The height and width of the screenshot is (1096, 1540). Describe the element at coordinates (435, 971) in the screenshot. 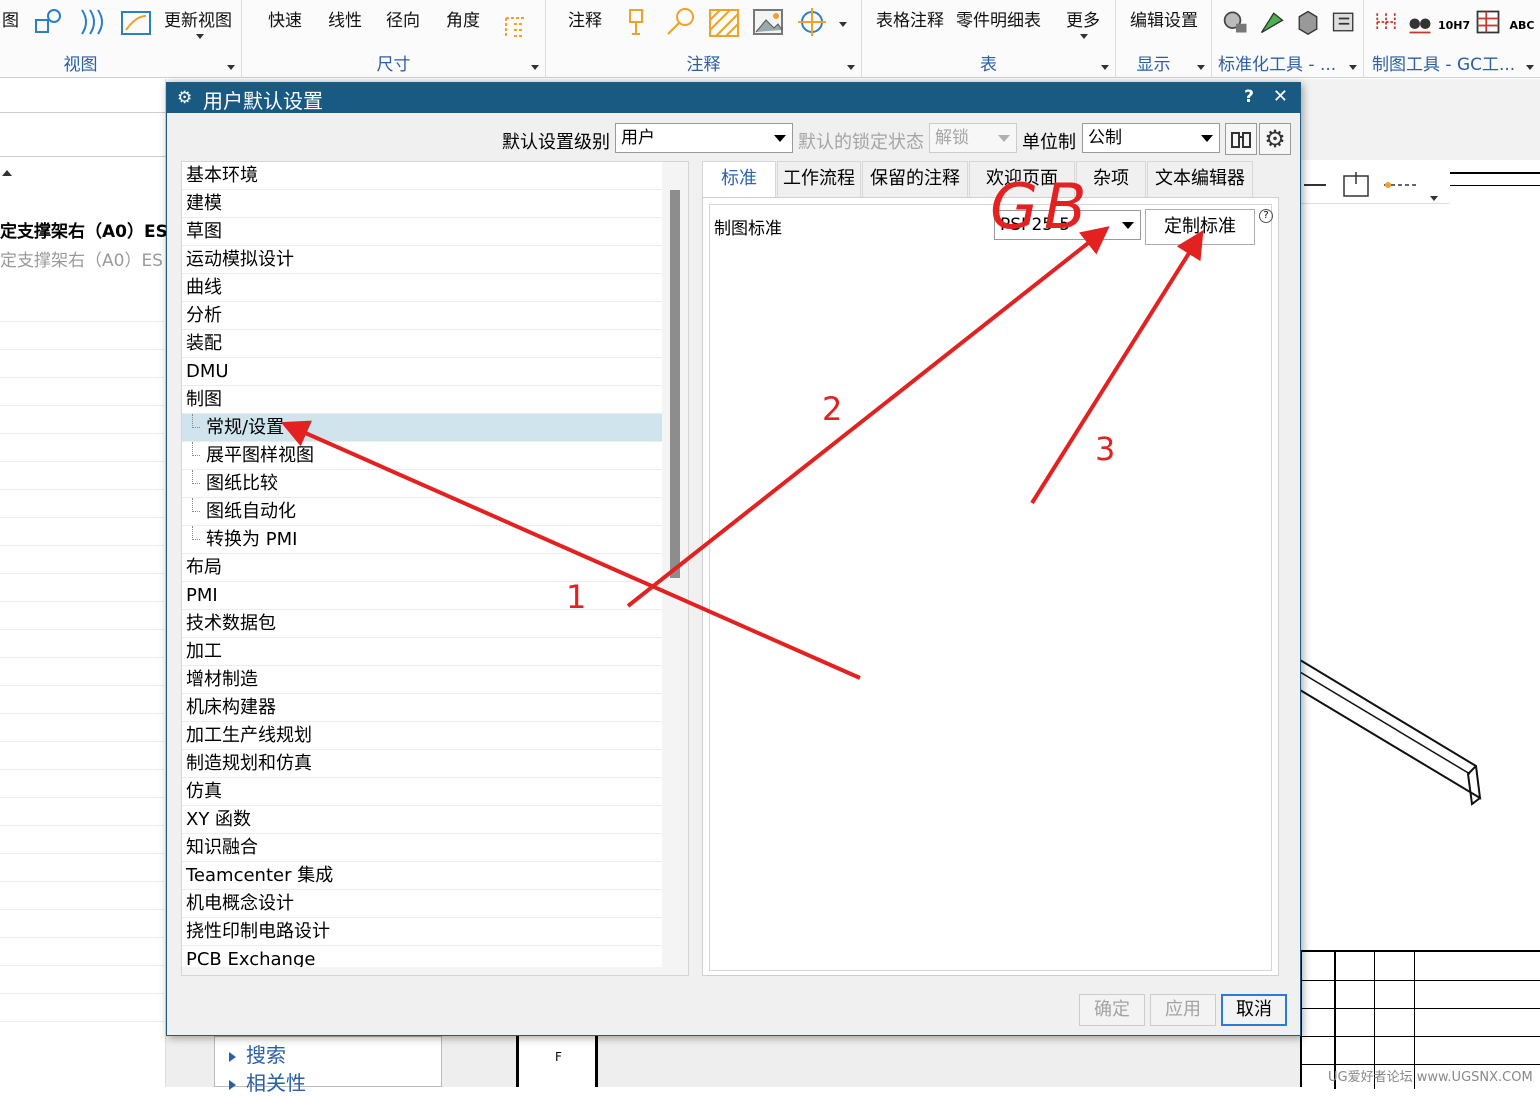

I see `tree-hscrollbar` at that location.